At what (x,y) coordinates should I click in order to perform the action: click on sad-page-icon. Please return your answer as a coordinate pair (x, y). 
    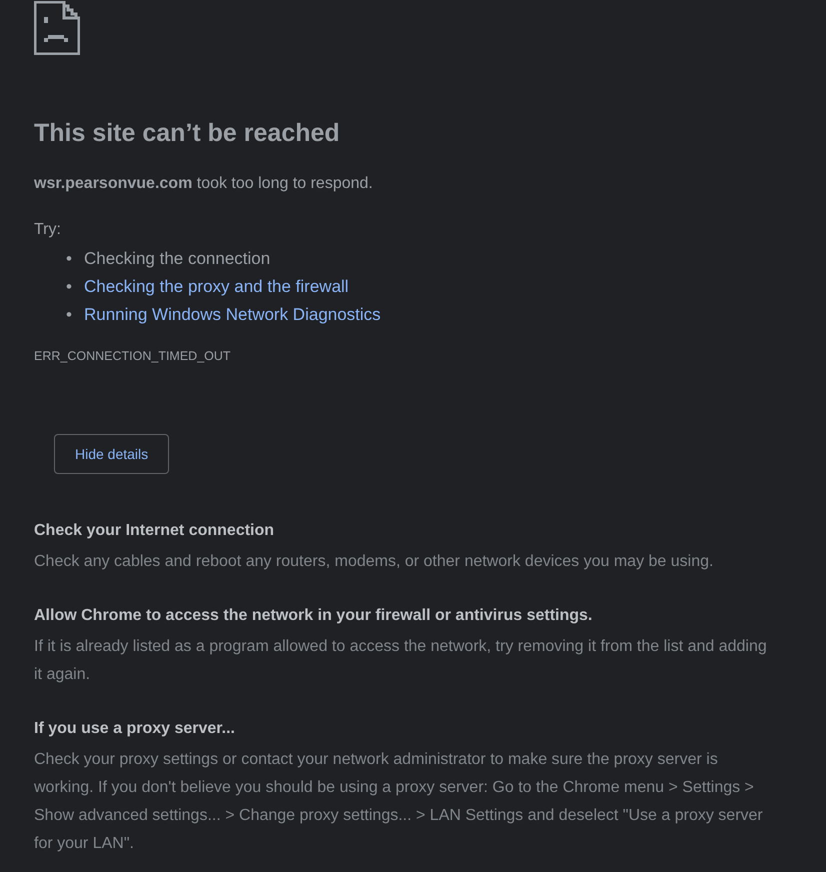
    Looking at the image, I should click on (57, 28).